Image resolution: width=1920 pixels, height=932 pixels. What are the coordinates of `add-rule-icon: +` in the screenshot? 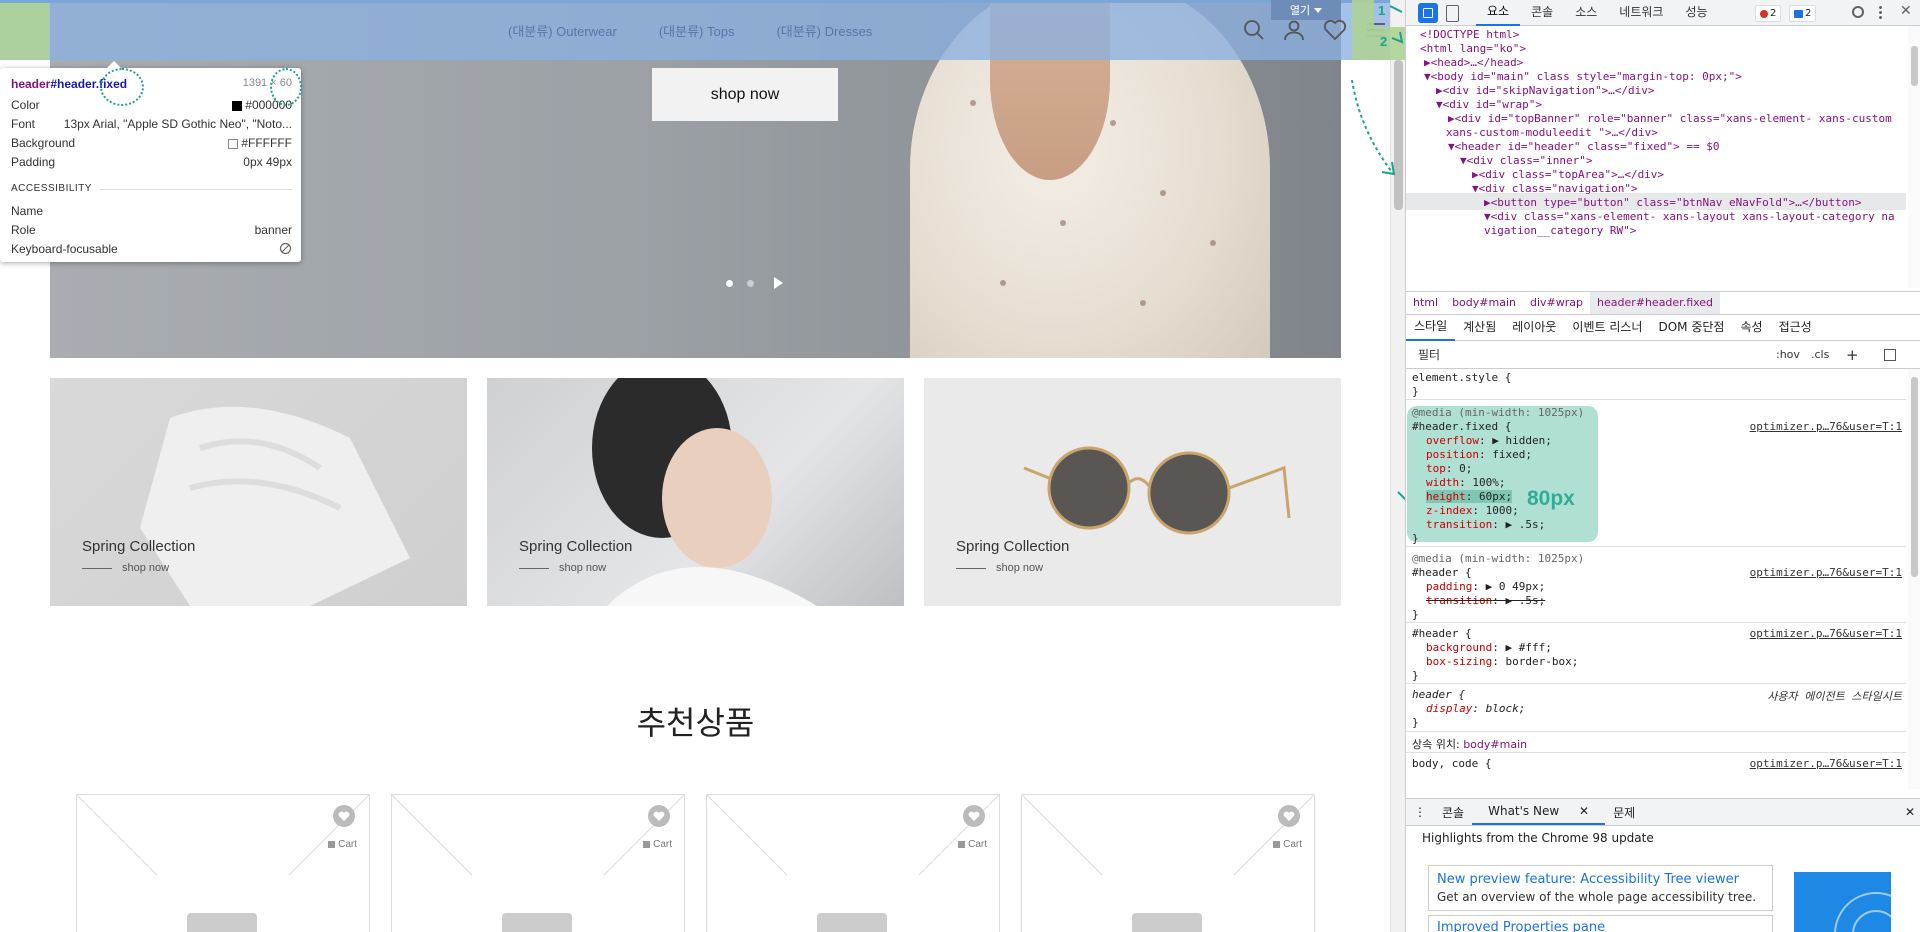 It's located at (1852, 355).